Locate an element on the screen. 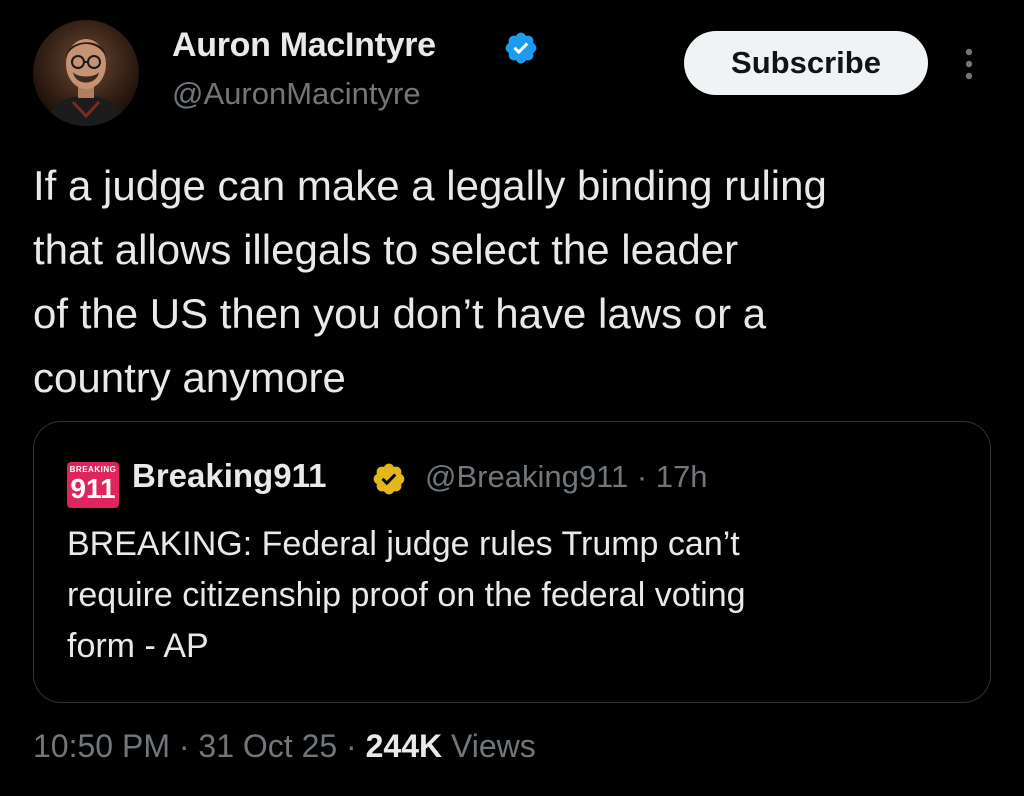 This screenshot has height=796, width=1024. breaking911-logo: BREAKING 911 is located at coordinates (93, 485).